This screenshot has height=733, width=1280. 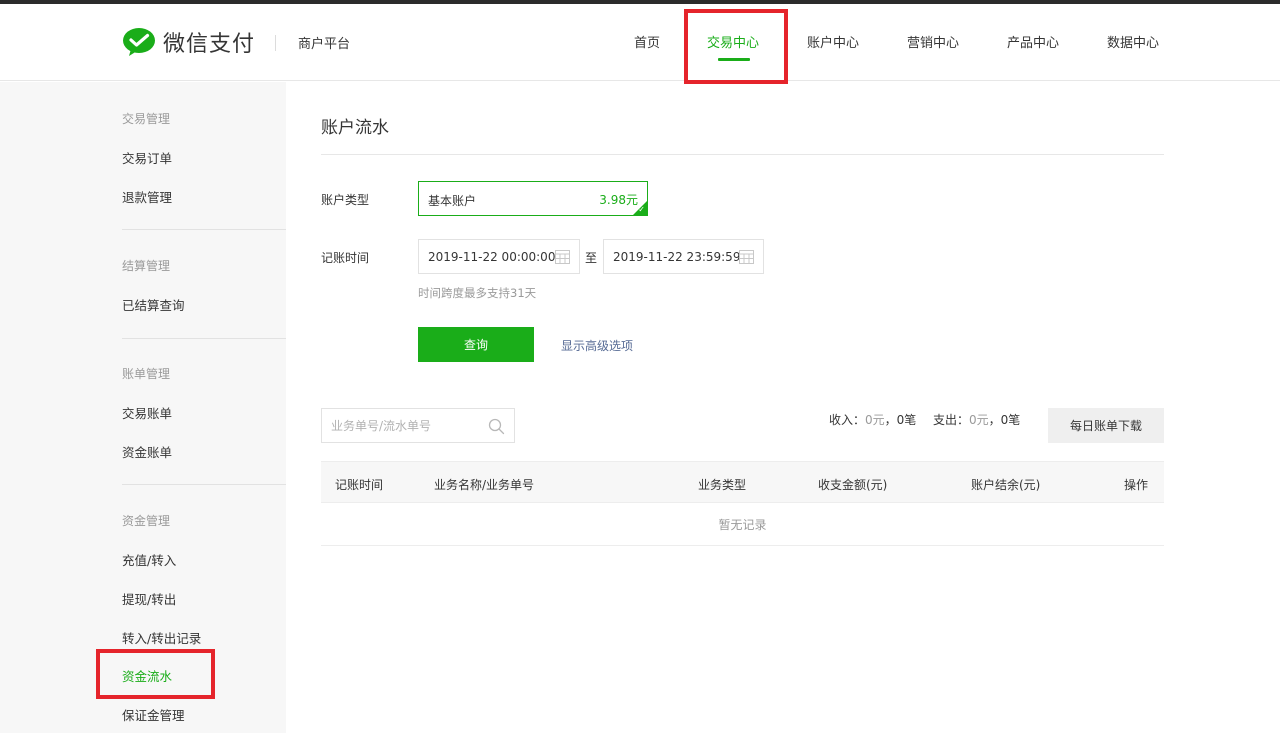 What do you see at coordinates (597, 345) in the screenshot?
I see `advanced-options-link: 显示高级选项` at bounding box center [597, 345].